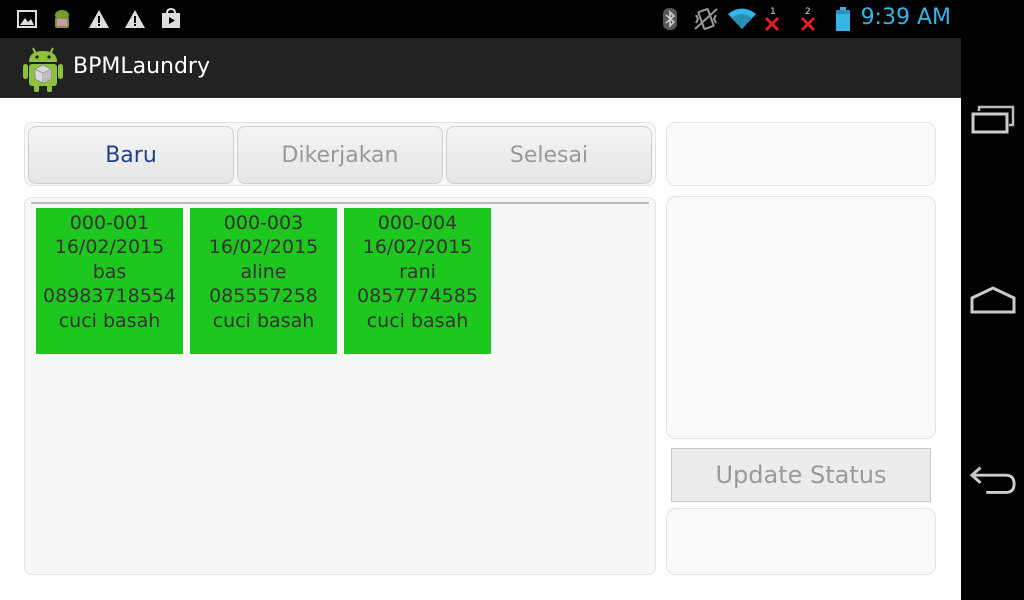 The image size is (1024, 600). Describe the element at coordinates (801, 541) in the screenshot. I see `status-box` at that location.